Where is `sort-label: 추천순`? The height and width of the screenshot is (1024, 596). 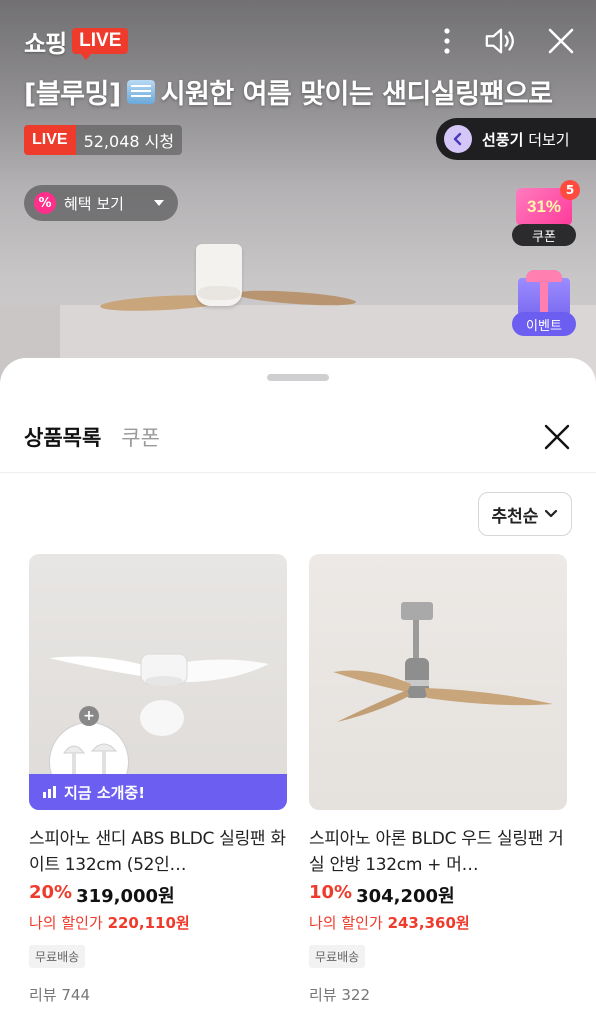
sort-label: 추천순 is located at coordinates (515, 516).